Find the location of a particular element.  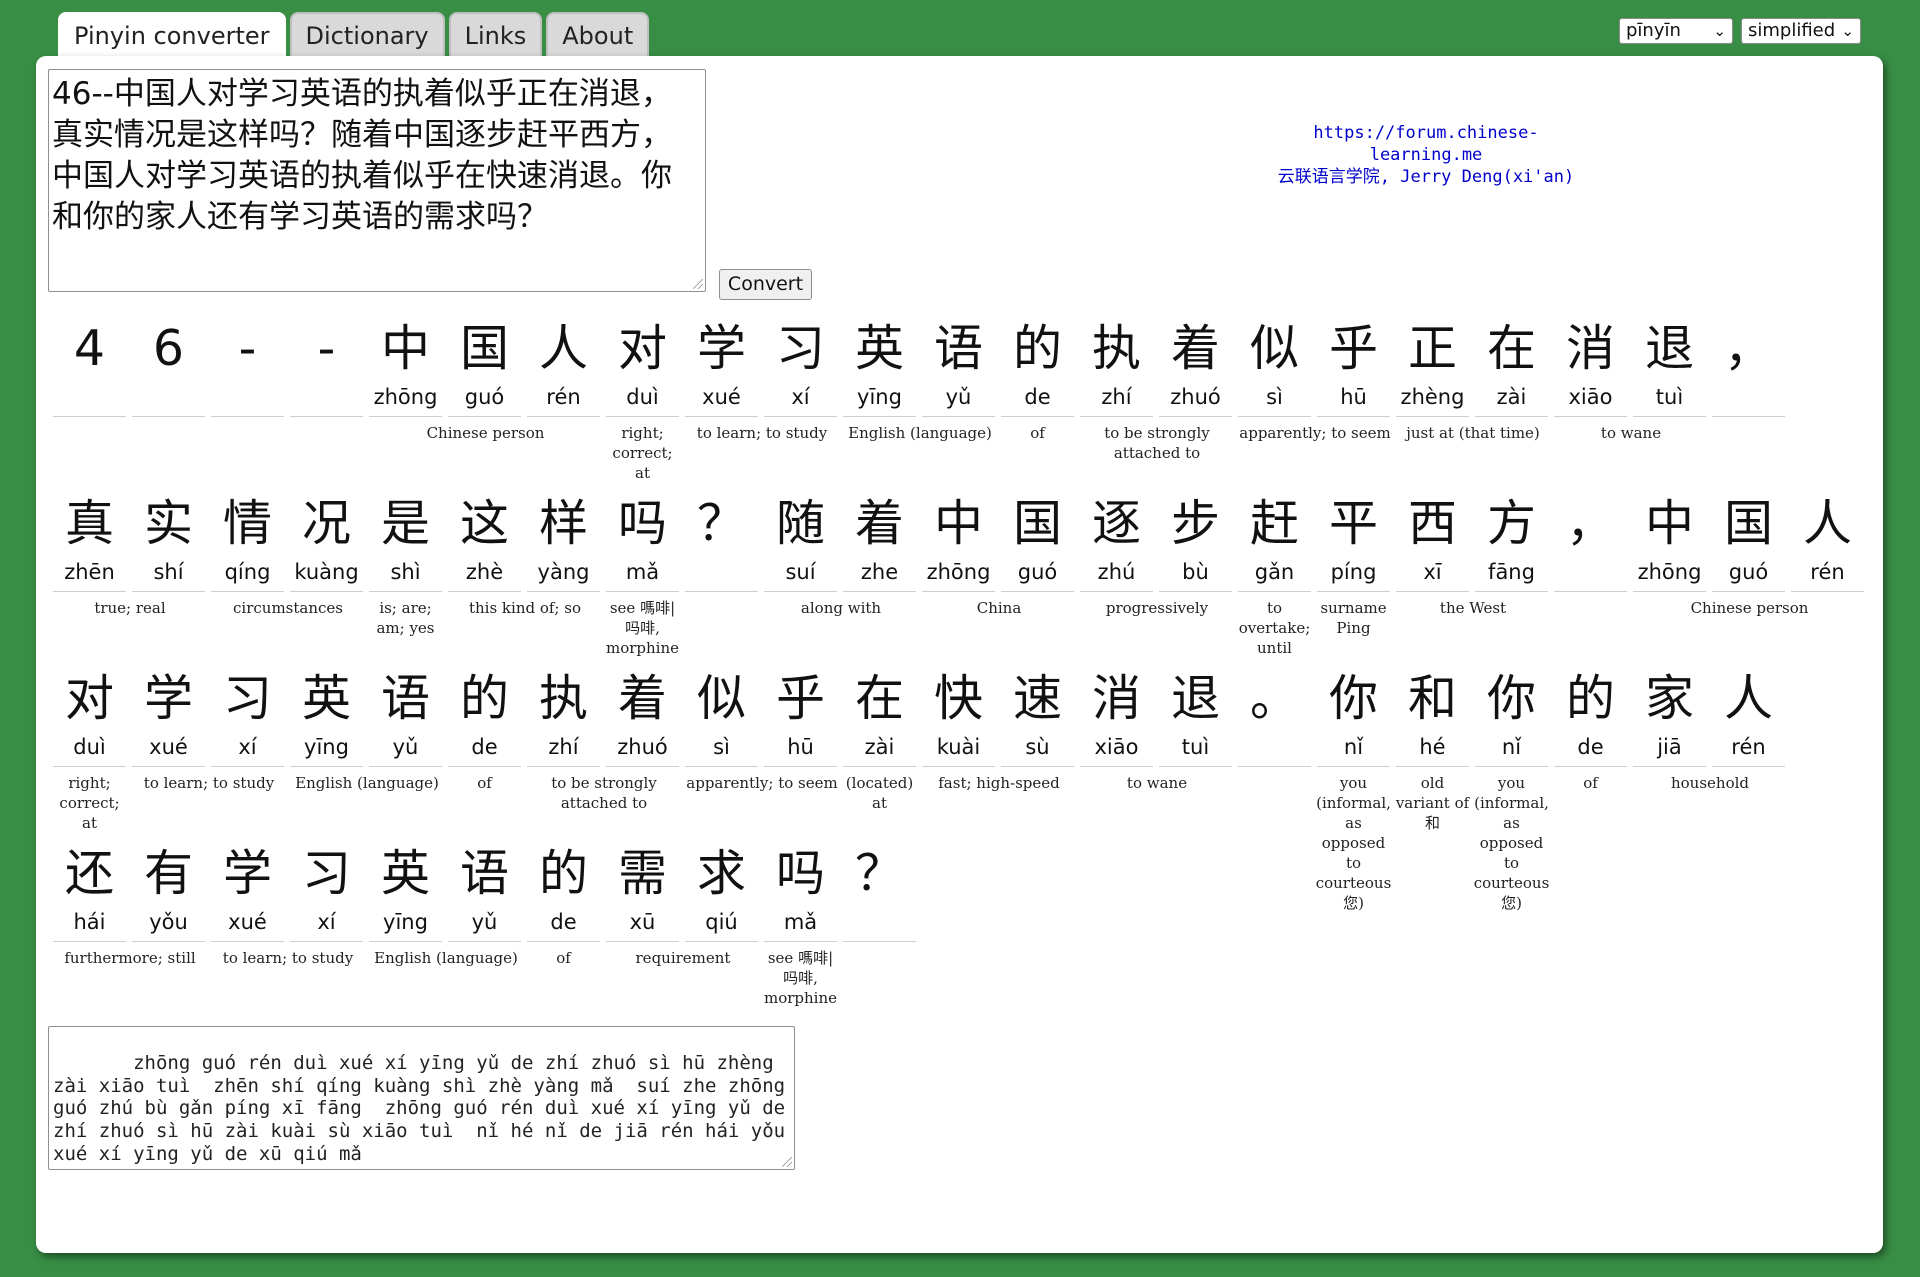

pinyin-mode-select: pīnyīn ⌄ is located at coordinates (1676, 31).